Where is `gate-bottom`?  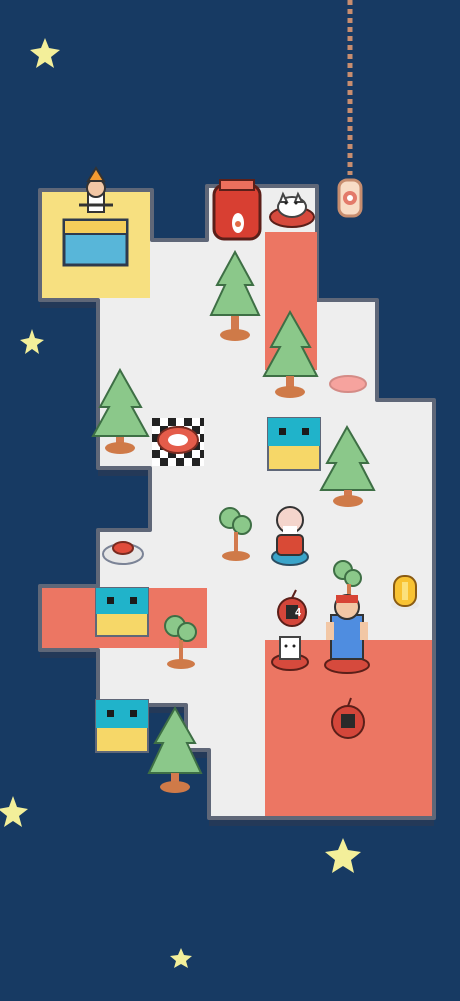 gate-bottom is located at coordinates (122, 726).